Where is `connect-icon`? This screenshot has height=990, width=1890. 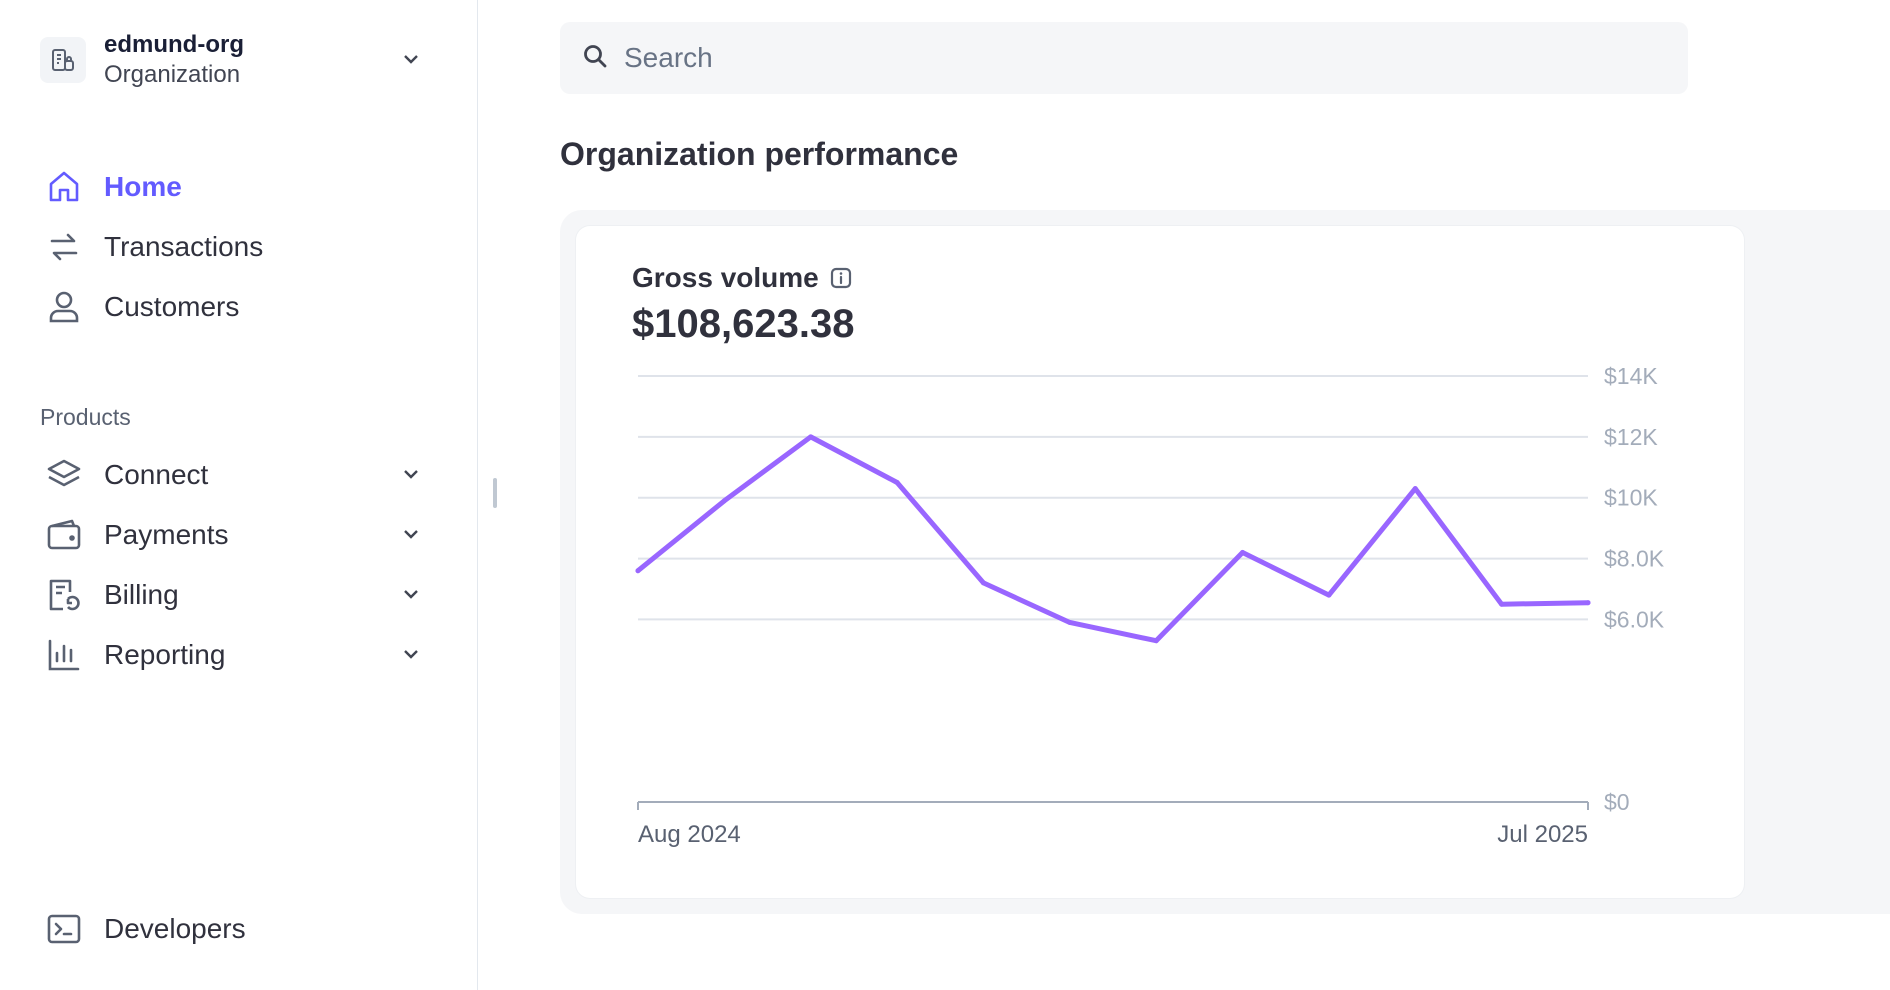
connect-icon is located at coordinates (64, 475).